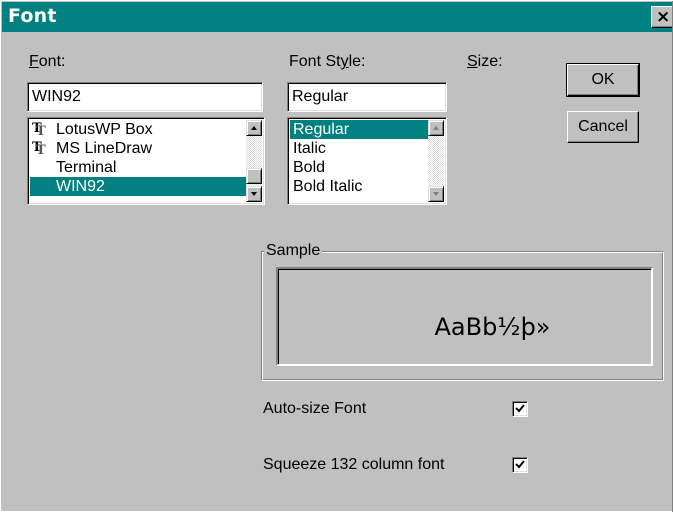  Describe the element at coordinates (359, 167) in the screenshot. I see `font-style-item-bold: Bold` at that location.